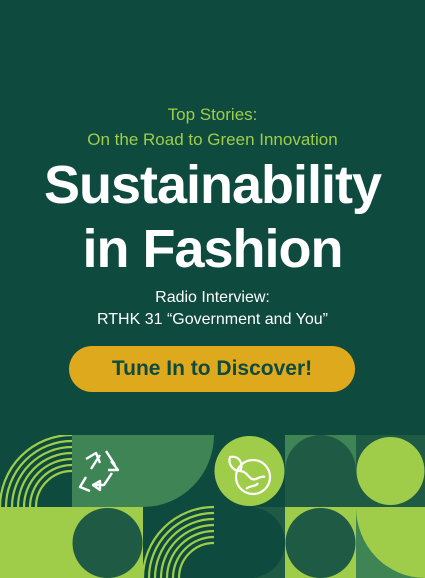 This screenshot has width=425, height=578. Describe the element at coordinates (249, 542) in the screenshot. I see `row2-half-shape` at that location.